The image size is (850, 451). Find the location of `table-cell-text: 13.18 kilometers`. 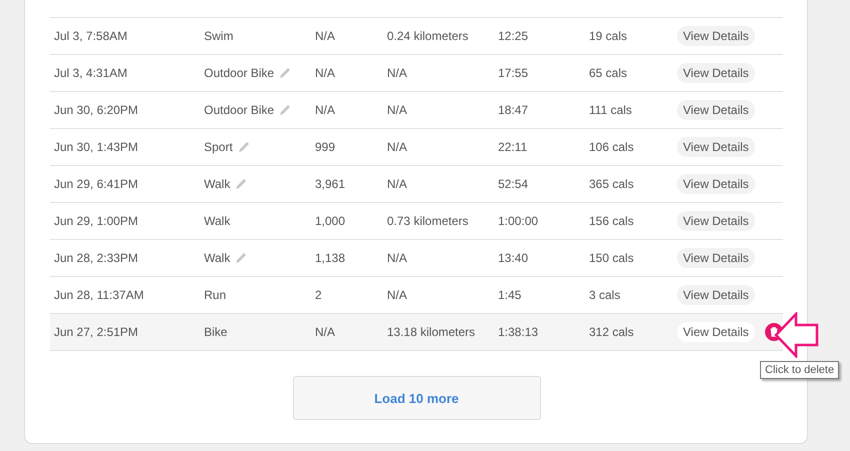

table-cell-text: 13.18 kilometers is located at coordinates (431, 332).